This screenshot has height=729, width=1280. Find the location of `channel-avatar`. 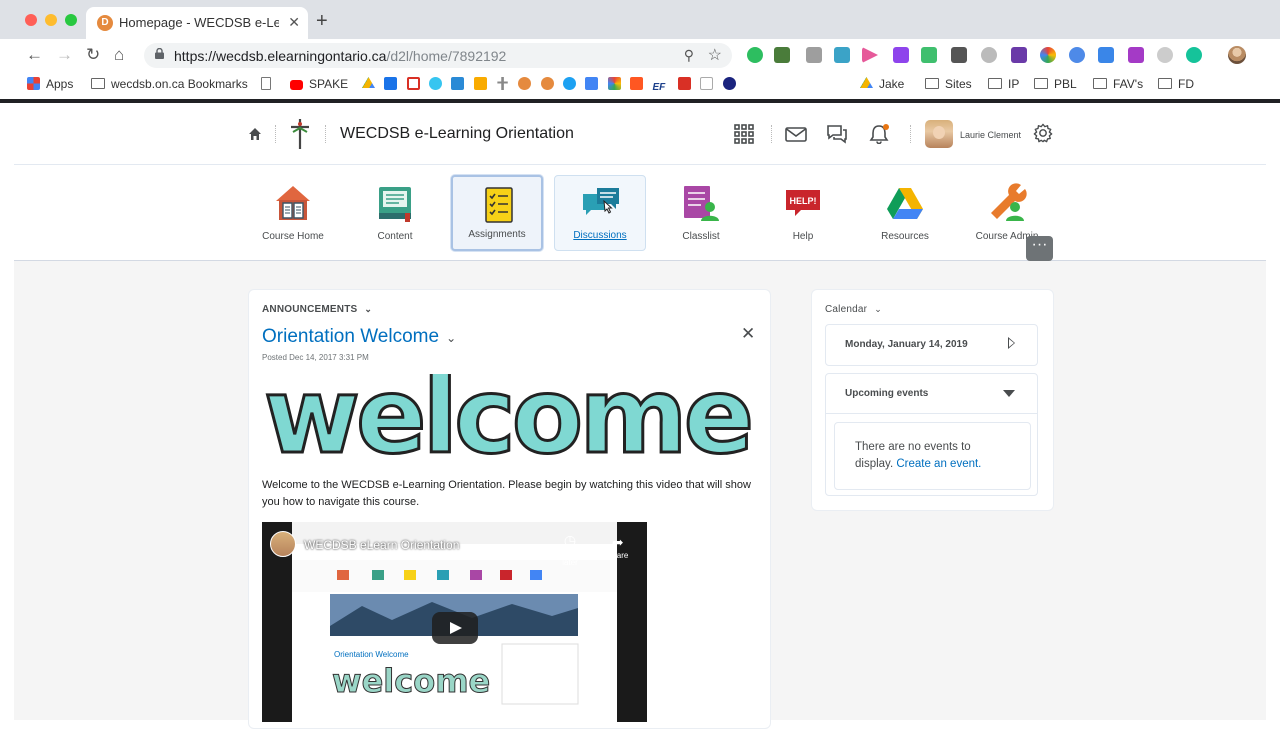

channel-avatar is located at coordinates (283, 544).